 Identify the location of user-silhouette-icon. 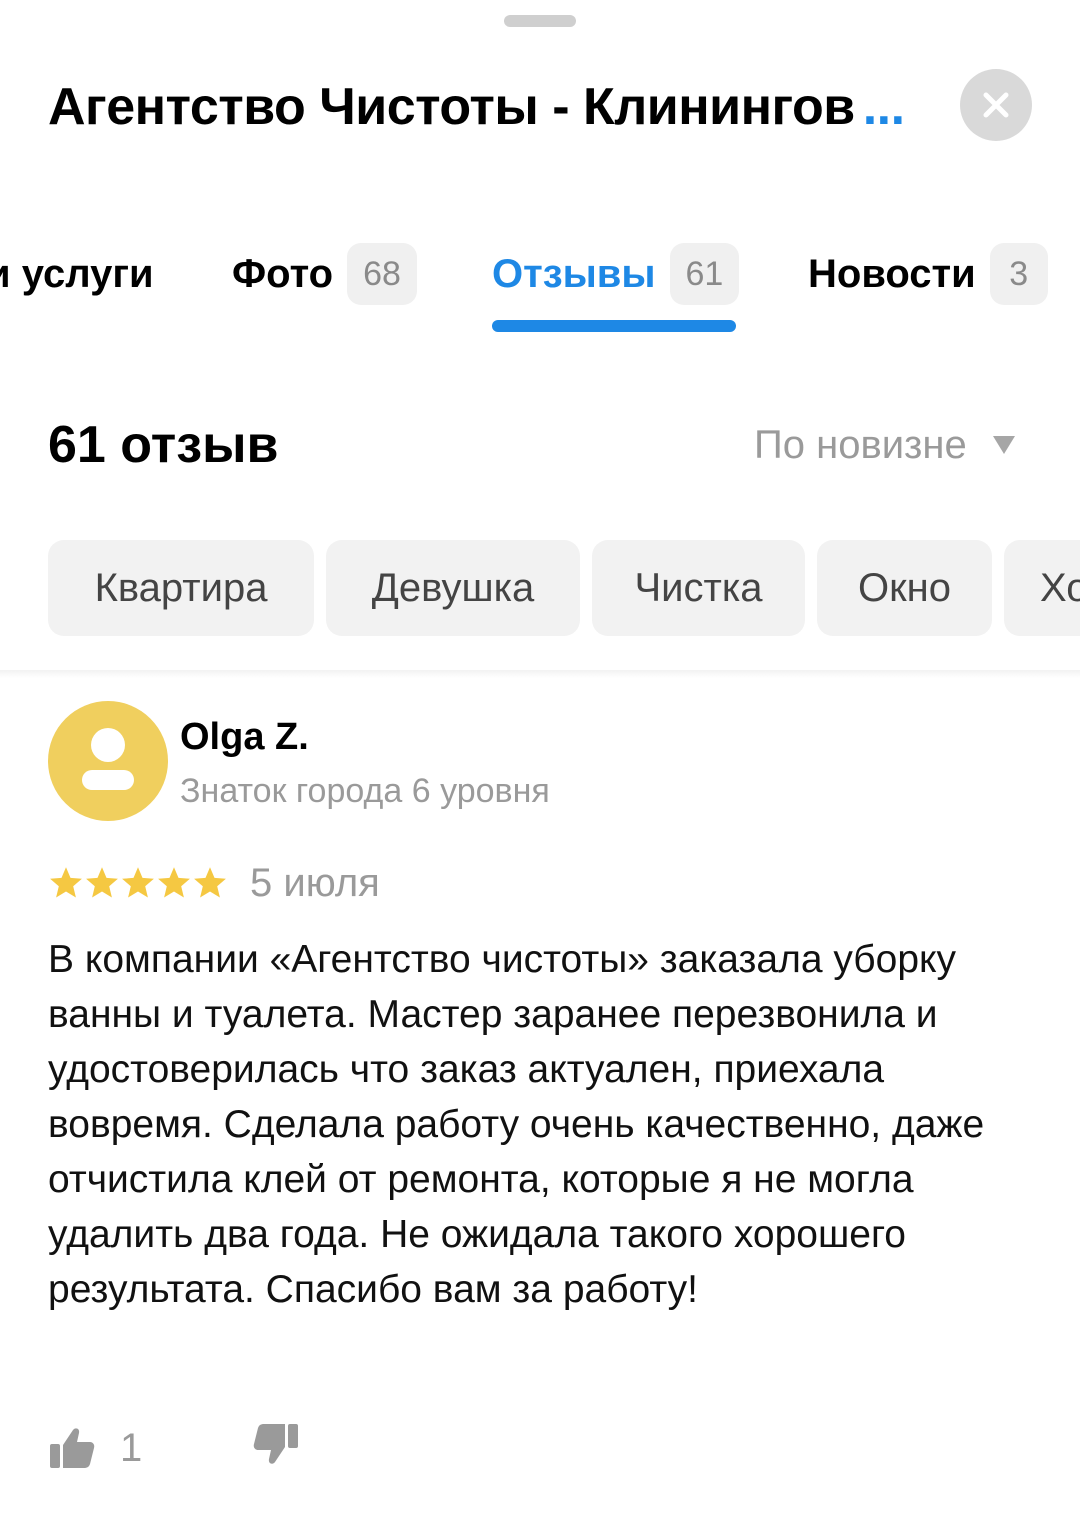
(108, 759).